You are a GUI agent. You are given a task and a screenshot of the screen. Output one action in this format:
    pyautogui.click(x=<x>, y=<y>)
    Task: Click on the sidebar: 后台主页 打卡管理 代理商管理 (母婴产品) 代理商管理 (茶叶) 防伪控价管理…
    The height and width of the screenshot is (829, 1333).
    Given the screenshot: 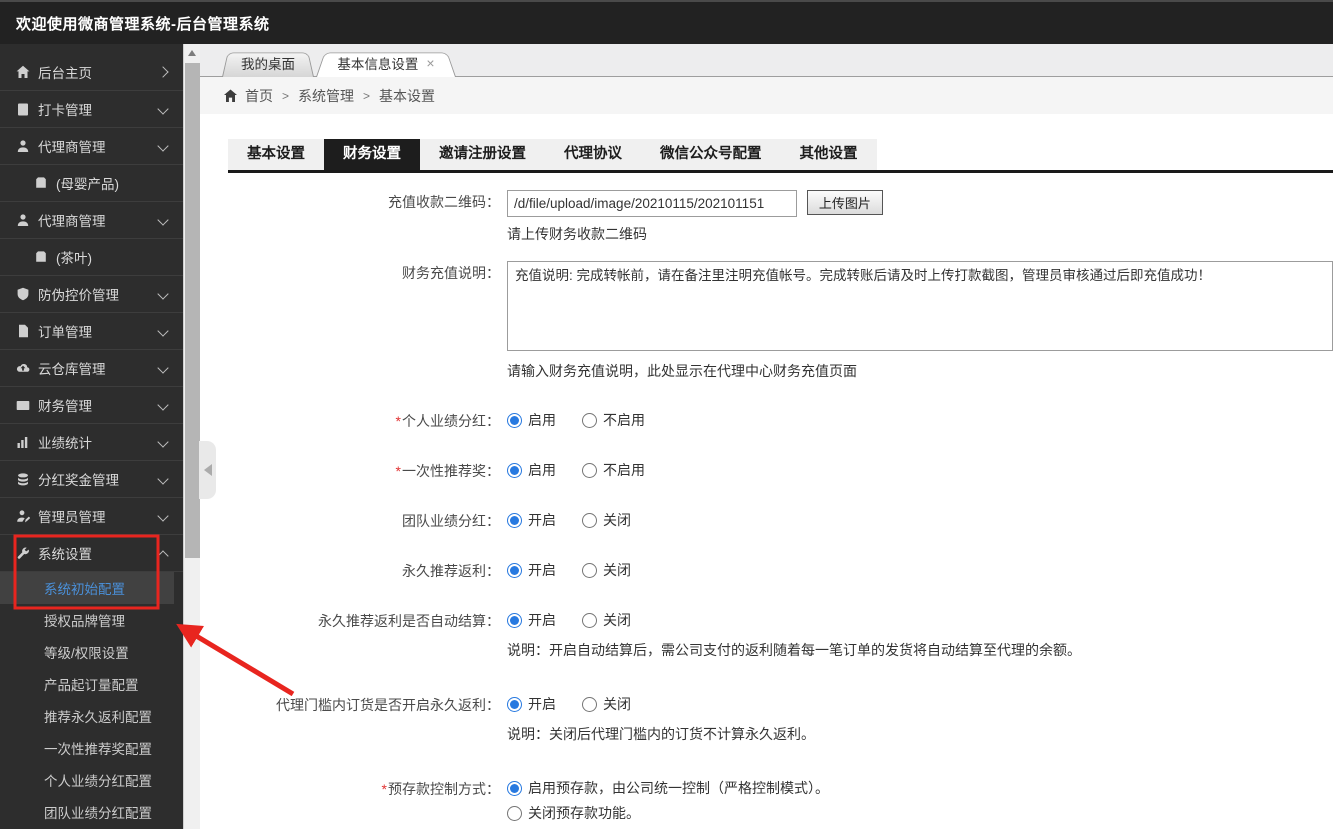 What is the action you would take?
    pyautogui.click(x=91, y=436)
    